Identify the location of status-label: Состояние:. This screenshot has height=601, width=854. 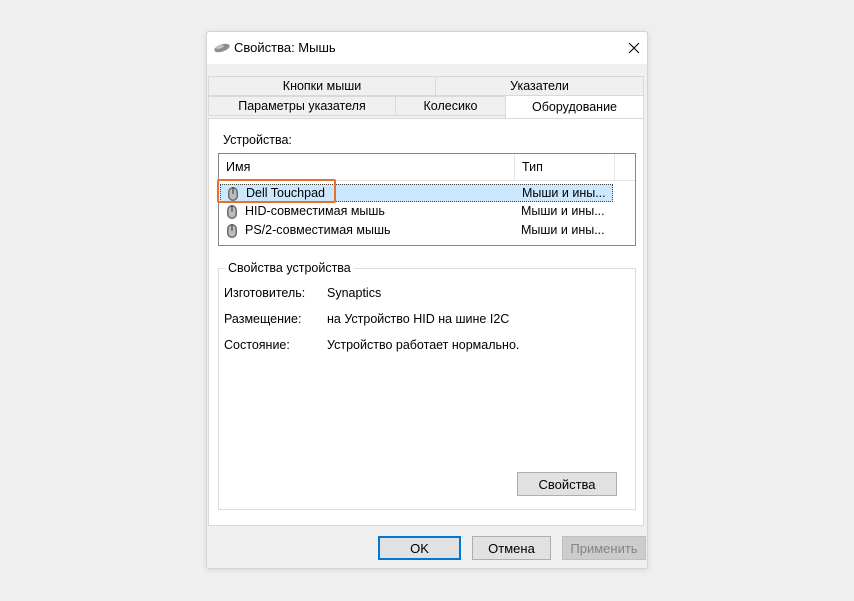
(257, 345).